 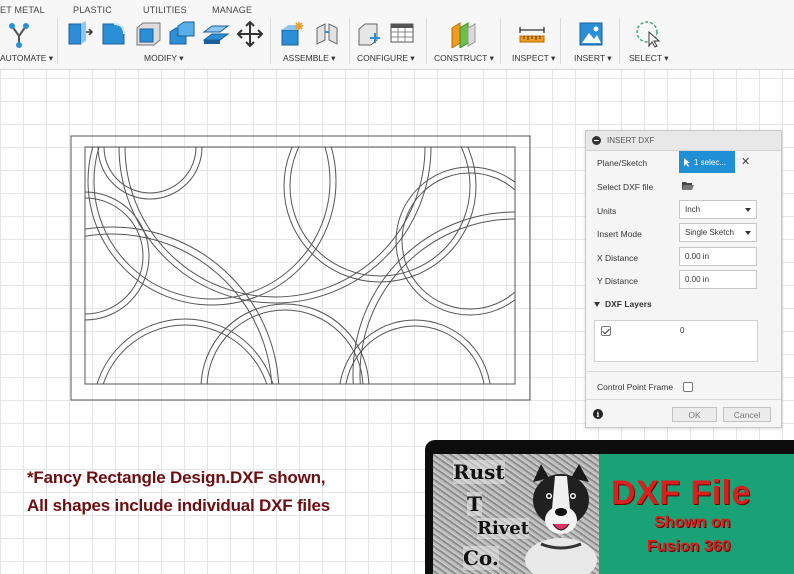 What do you see at coordinates (26, 58) in the screenshot?
I see `automate-menu: AUTOMATE ▾` at bounding box center [26, 58].